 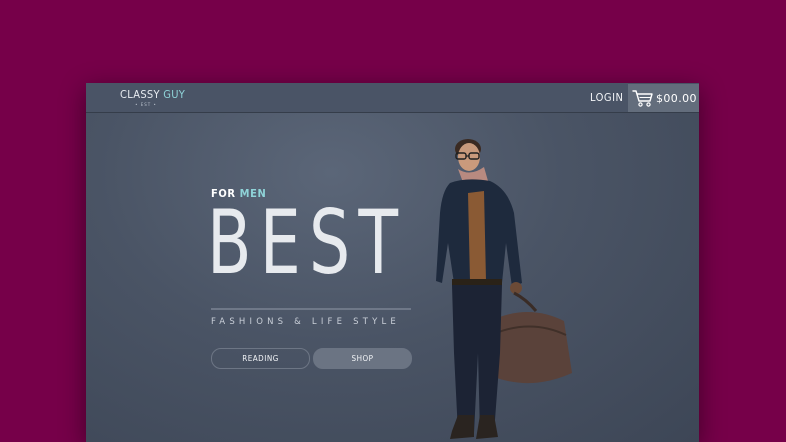 What do you see at coordinates (606, 97) in the screenshot?
I see `login-link: LOGIN` at bounding box center [606, 97].